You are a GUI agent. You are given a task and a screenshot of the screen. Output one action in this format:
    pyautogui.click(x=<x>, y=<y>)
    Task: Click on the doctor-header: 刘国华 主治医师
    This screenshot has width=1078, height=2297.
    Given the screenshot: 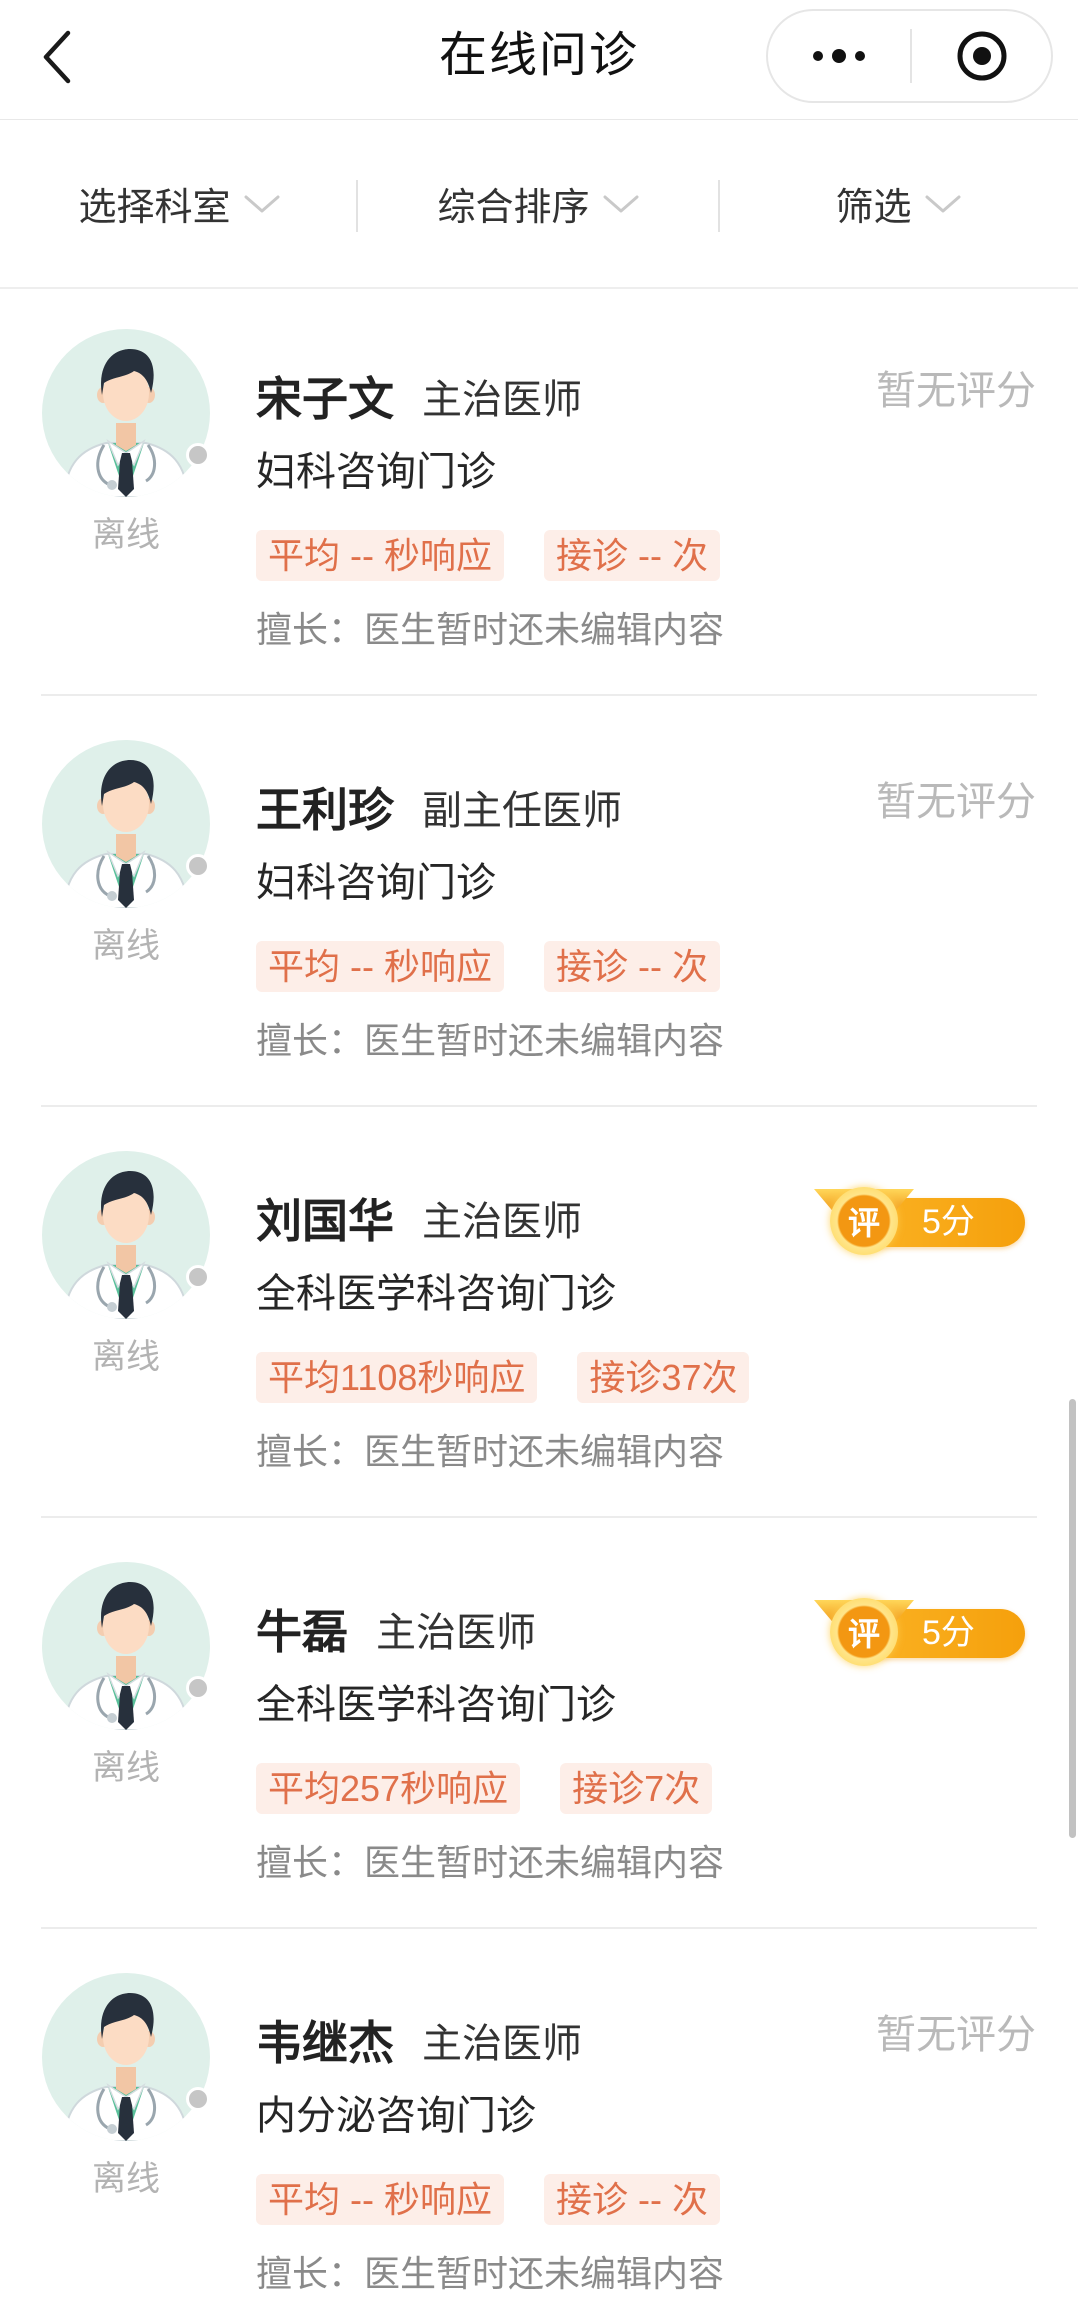 What is the action you would take?
    pyautogui.click(x=419, y=1218)
    